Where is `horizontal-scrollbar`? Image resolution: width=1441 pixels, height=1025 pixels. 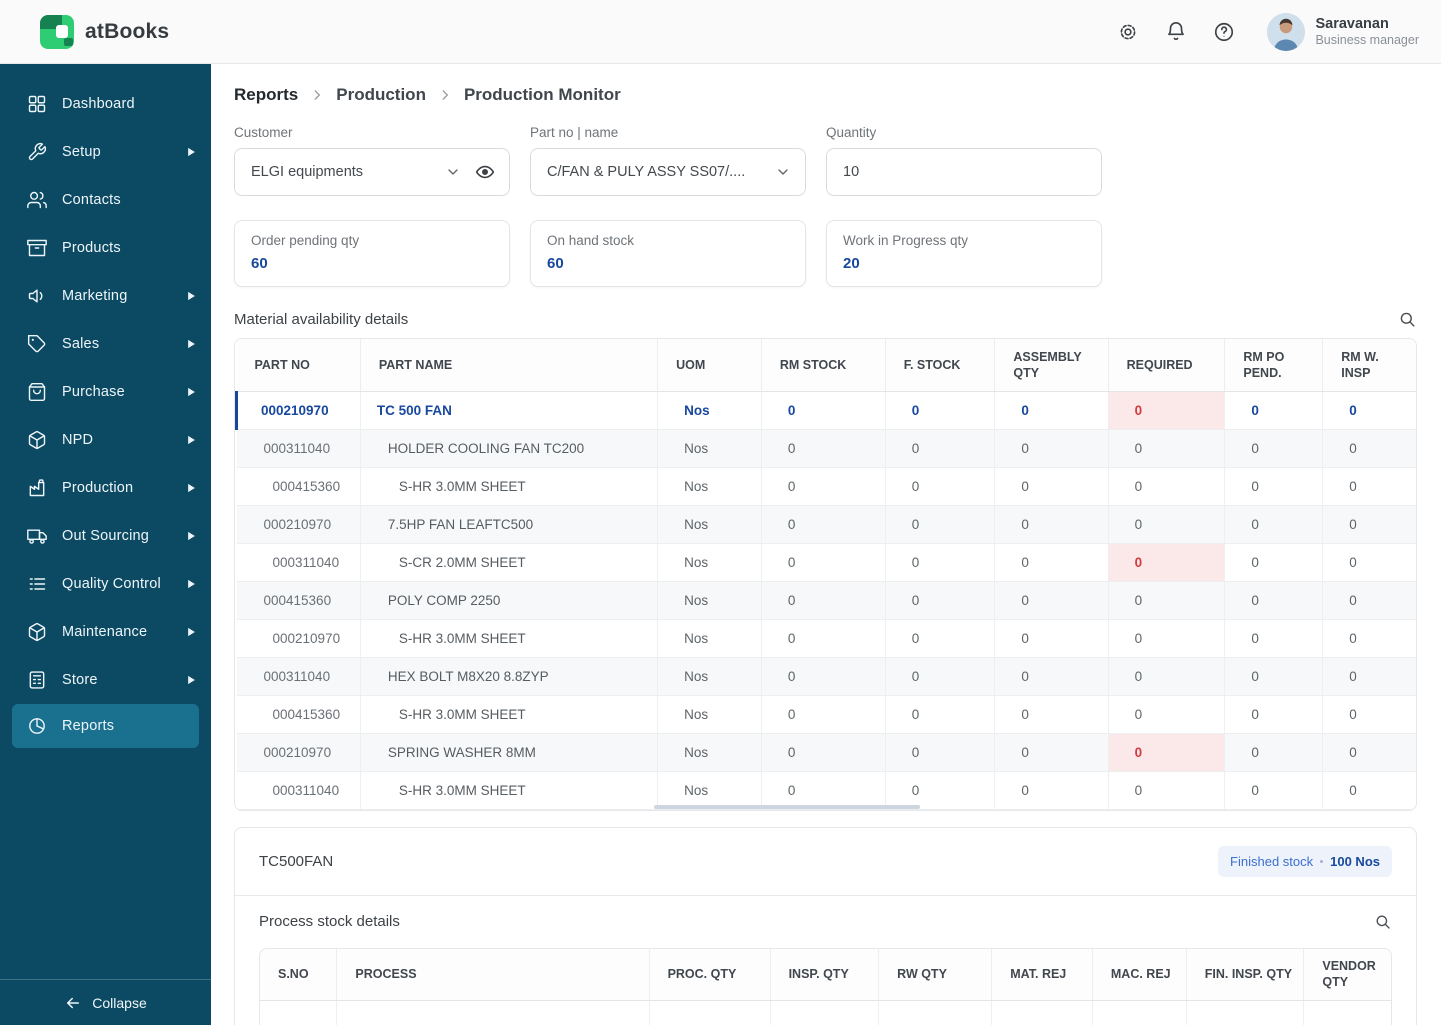
horizontal-scrollbar is located at coordinates (787, 806).